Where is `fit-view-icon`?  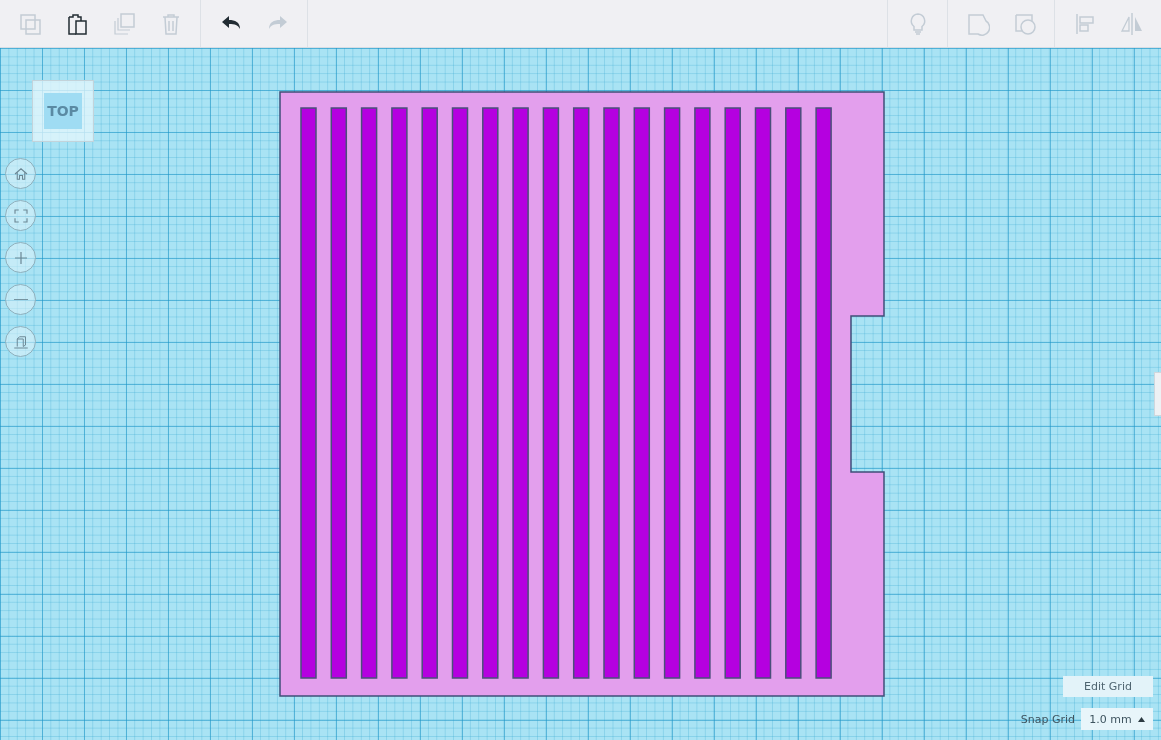 fit-view-icon is located at coordinates (20, 215).